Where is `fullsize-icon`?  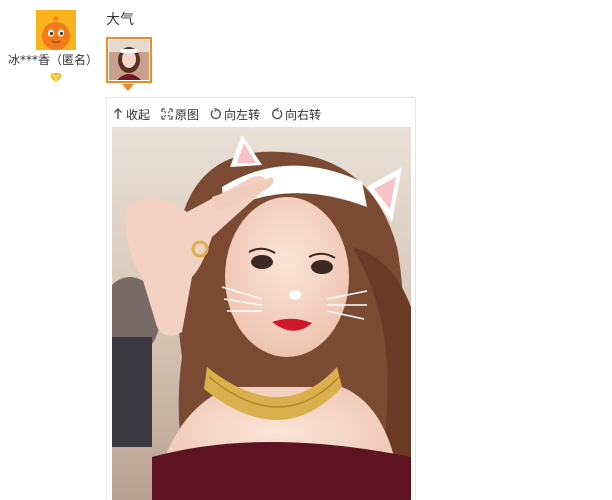
fullsize-icon is located at coordinates (167, 114).